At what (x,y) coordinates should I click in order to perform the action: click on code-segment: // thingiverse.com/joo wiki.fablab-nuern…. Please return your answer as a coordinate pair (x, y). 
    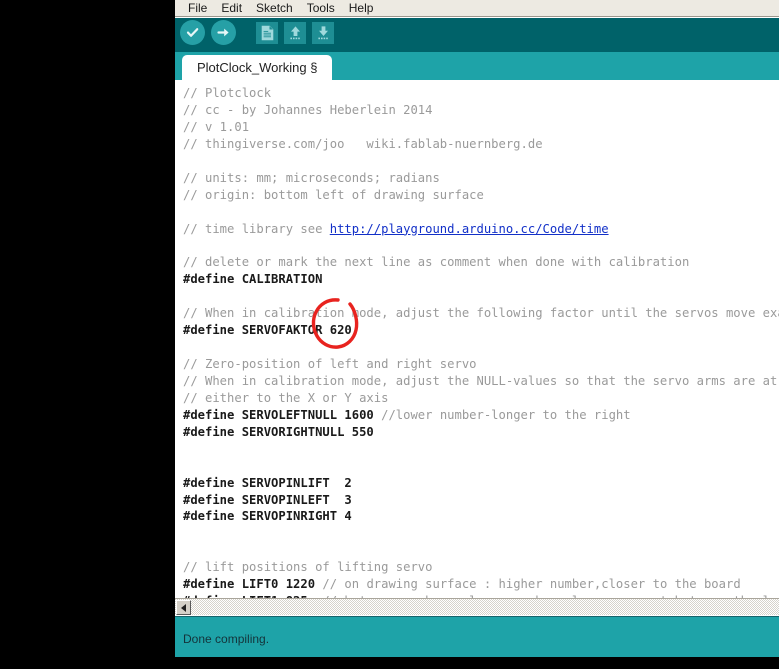
    Looking at the image, I should click on (363, 143).